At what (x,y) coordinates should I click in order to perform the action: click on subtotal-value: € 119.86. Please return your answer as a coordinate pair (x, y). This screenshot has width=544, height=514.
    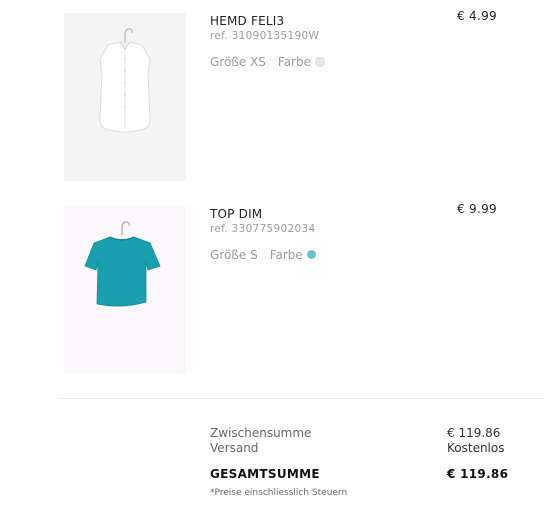
    Looking at the image, I should click on (474, 433).